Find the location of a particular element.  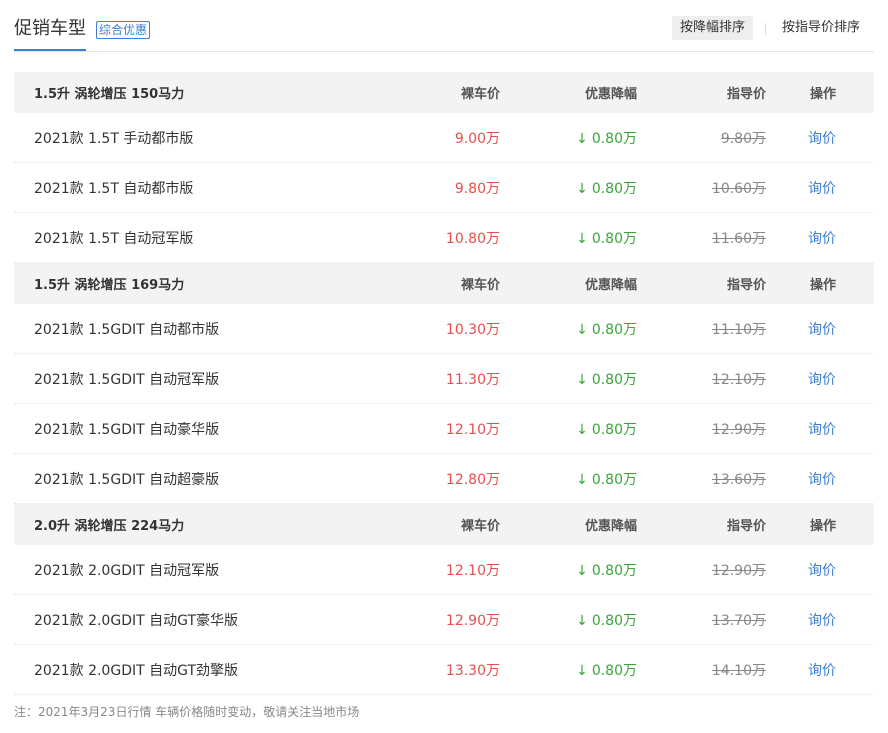

guide-price: 11.60万 is located at coordinates (738, 238).